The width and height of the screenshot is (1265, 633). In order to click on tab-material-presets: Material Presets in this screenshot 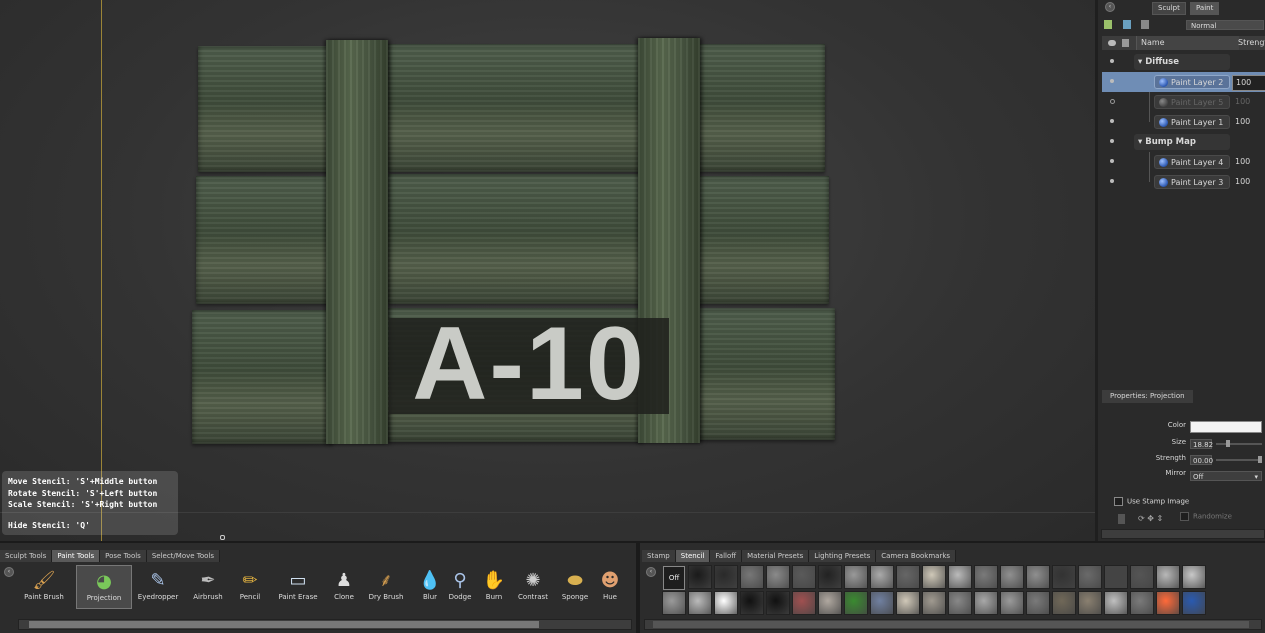, I will do `click(776, 556)`.